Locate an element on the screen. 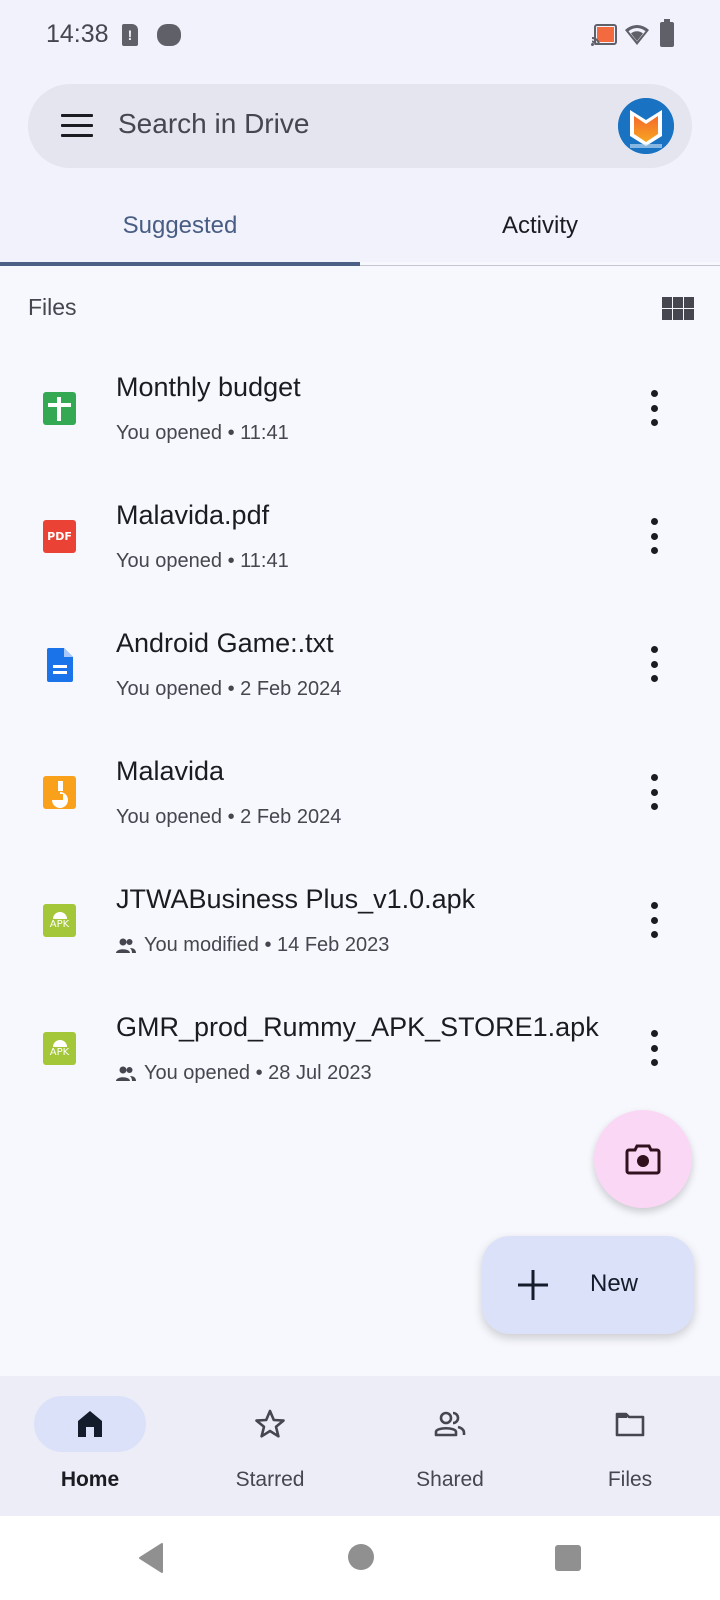  cast-icon is located at coordinates (604, 35).